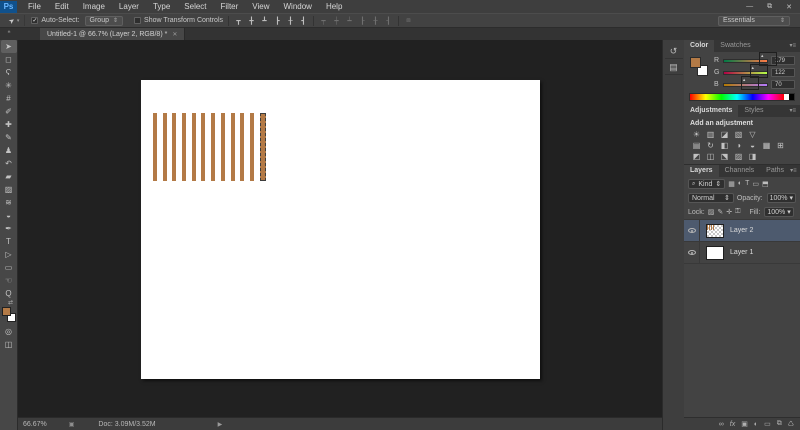  Describe the element at coordinates (264, 21) in the screenshot. I see `align-bottom-edges-icon: ┻` at that location.